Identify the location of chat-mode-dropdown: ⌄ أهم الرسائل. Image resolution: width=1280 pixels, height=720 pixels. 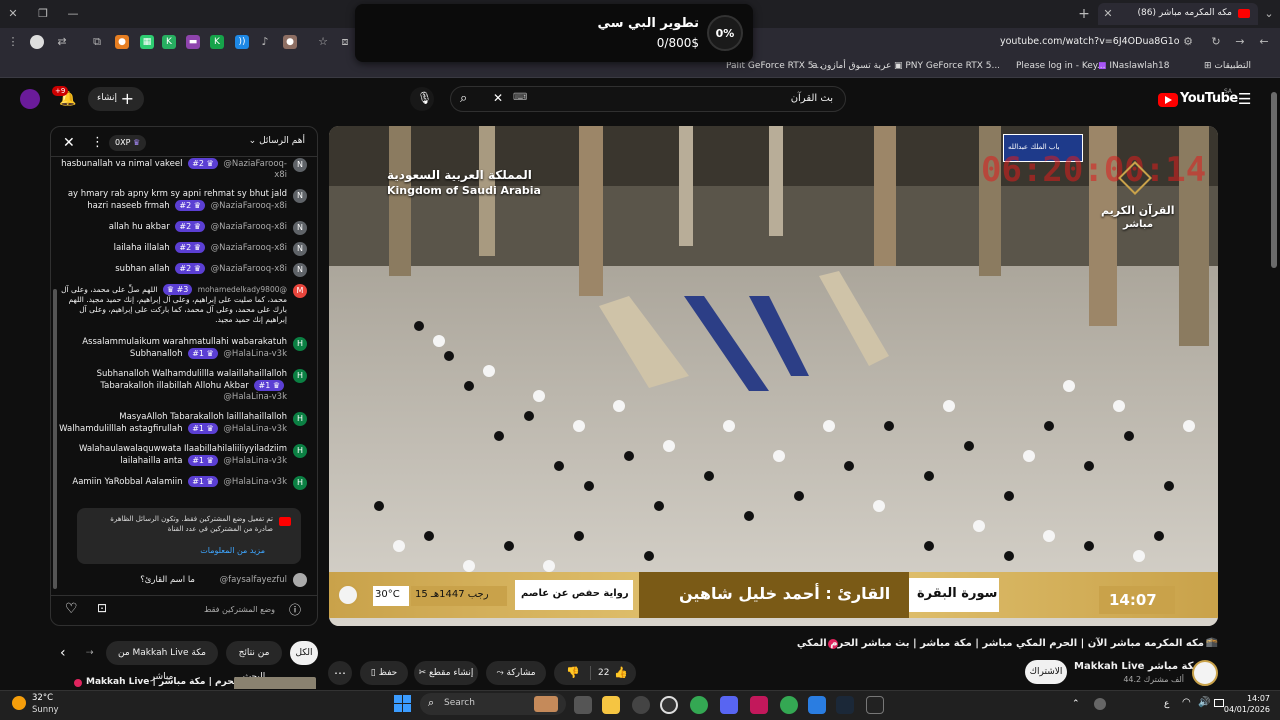
(277, 141).